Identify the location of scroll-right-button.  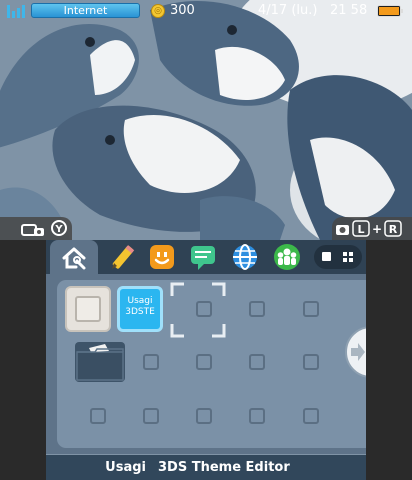
(355, 352).